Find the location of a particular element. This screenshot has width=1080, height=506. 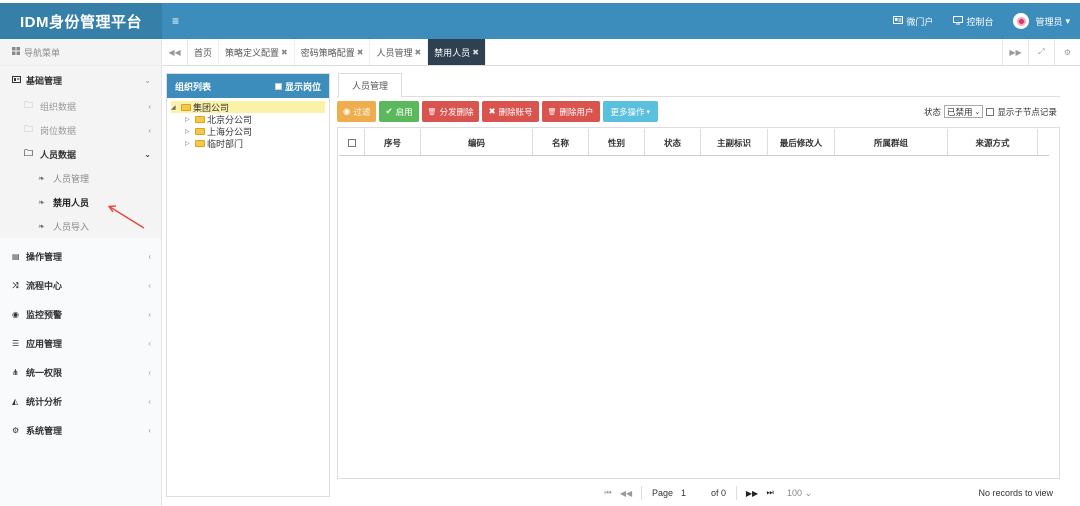

enable-button: ✔ 启用 is located at coordinates (399, 111).